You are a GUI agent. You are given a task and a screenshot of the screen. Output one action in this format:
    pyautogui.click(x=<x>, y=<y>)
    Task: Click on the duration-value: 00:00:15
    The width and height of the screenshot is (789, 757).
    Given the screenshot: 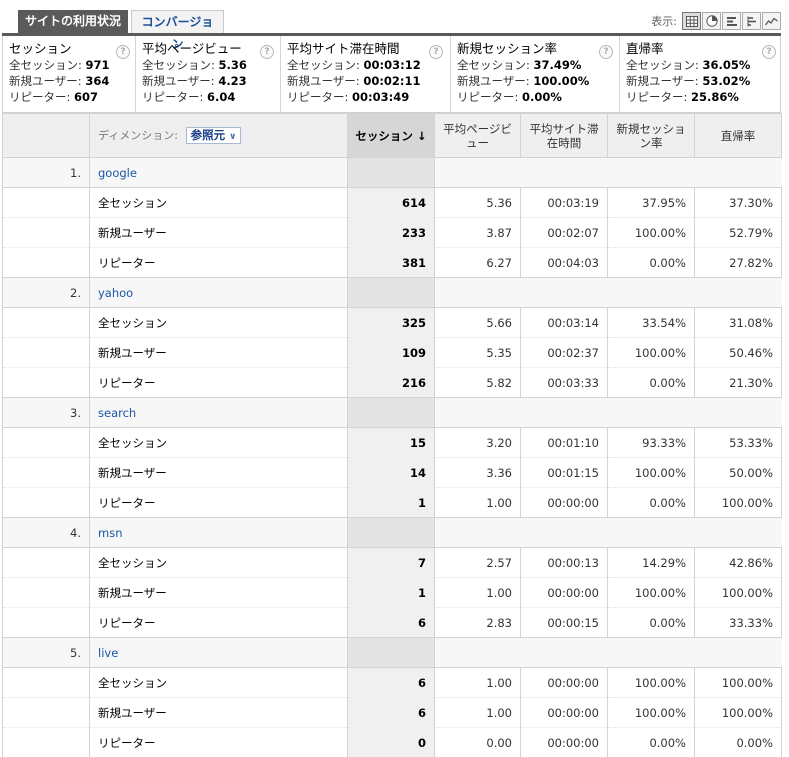 What is the action you would take?
    pyautogui.click(x=564, y=622)
    